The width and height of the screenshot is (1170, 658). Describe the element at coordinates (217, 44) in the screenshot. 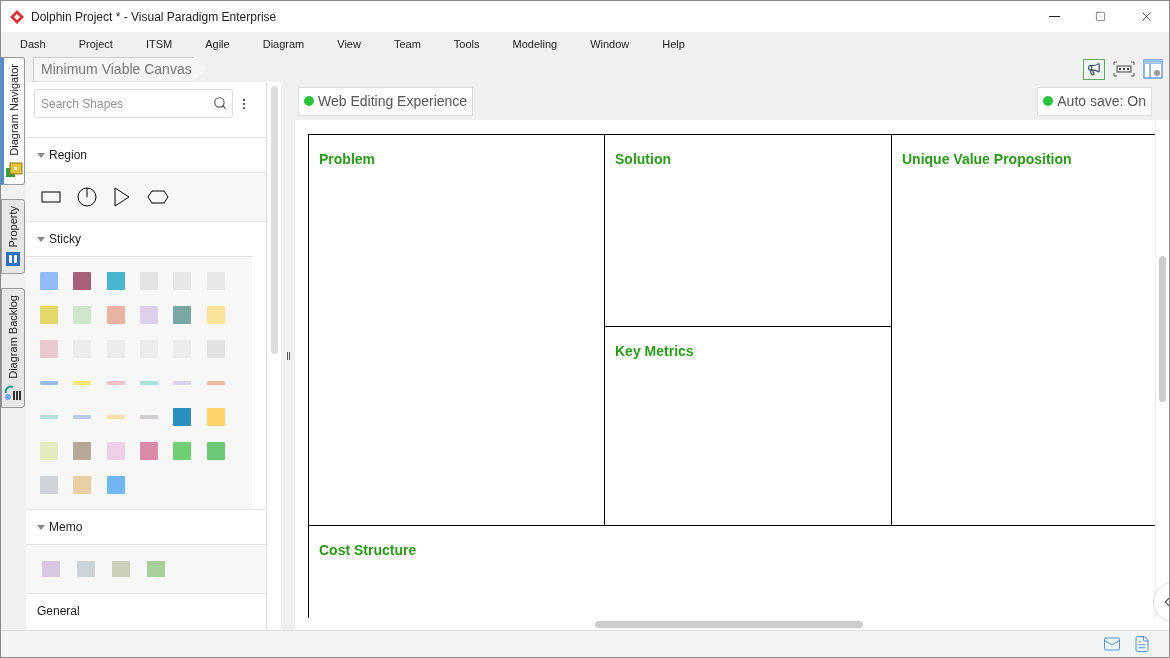

I see `menu-item: Agile` at that location.